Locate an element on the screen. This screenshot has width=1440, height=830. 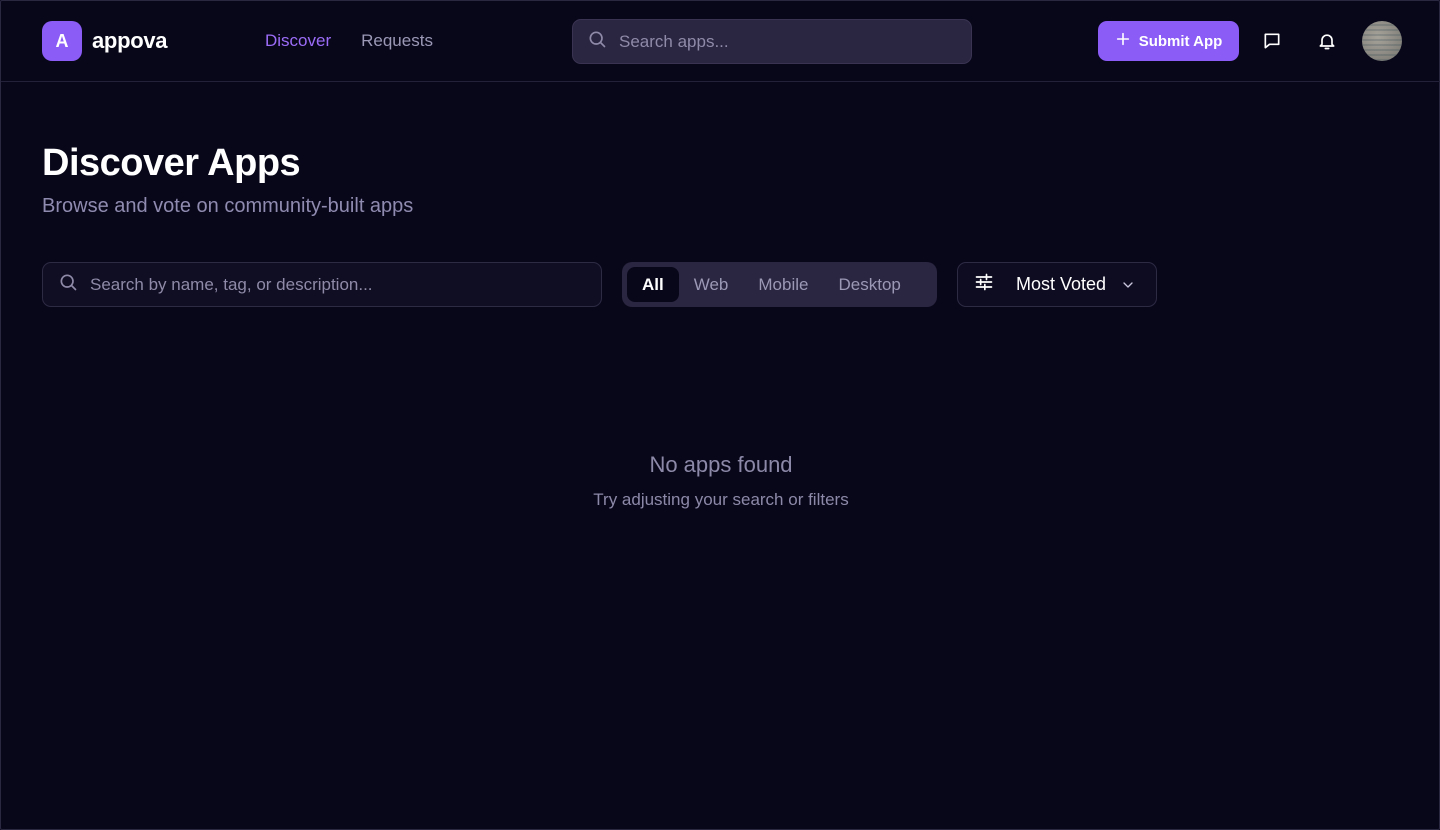
sort-label: Most Voted is located at coordinates (1061, 284).